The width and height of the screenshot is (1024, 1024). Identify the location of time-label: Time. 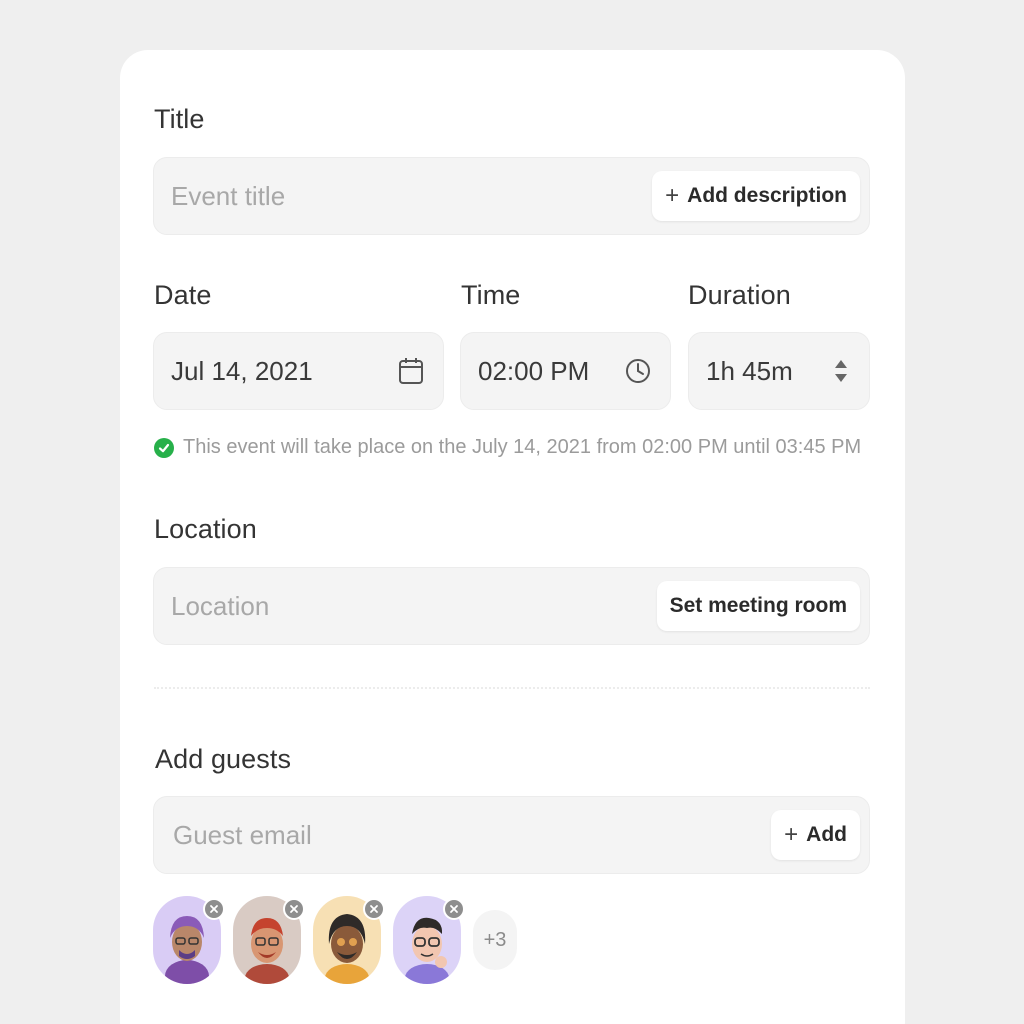
(491, 295).